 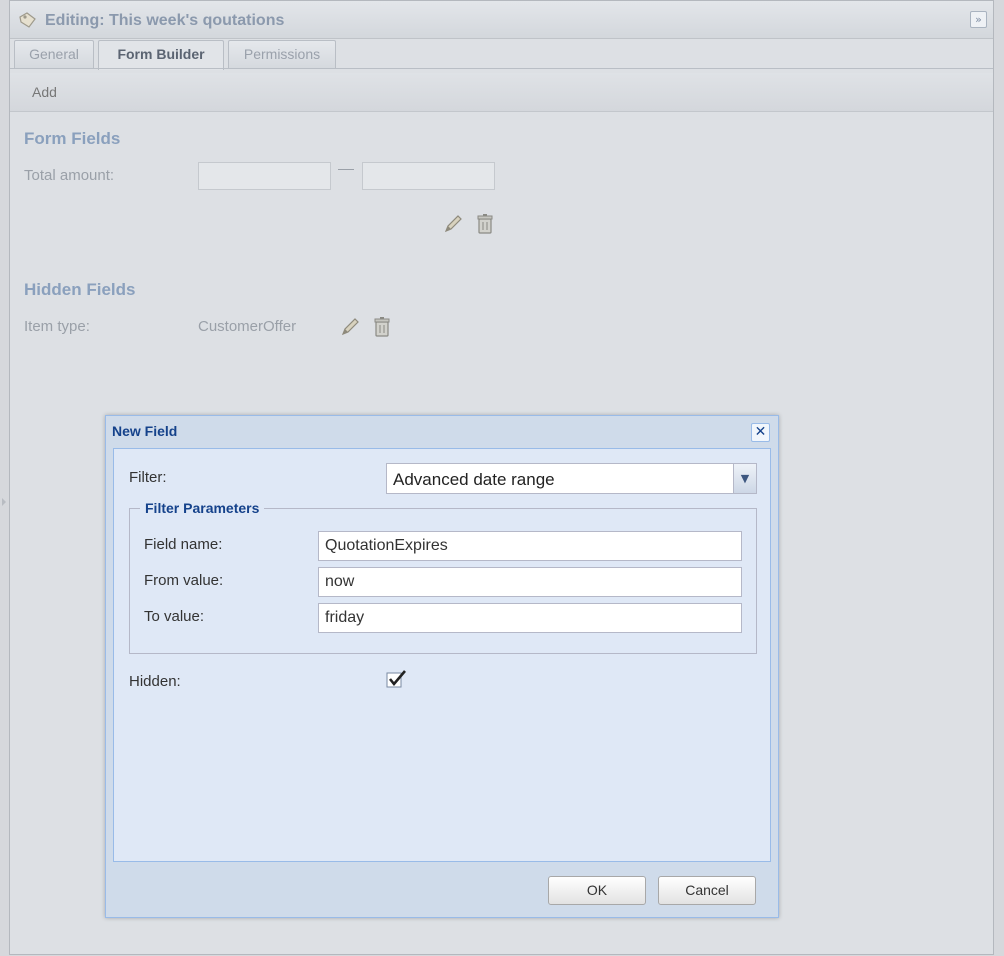 I want to click on add-button: Add, so click(x=44, y=92).